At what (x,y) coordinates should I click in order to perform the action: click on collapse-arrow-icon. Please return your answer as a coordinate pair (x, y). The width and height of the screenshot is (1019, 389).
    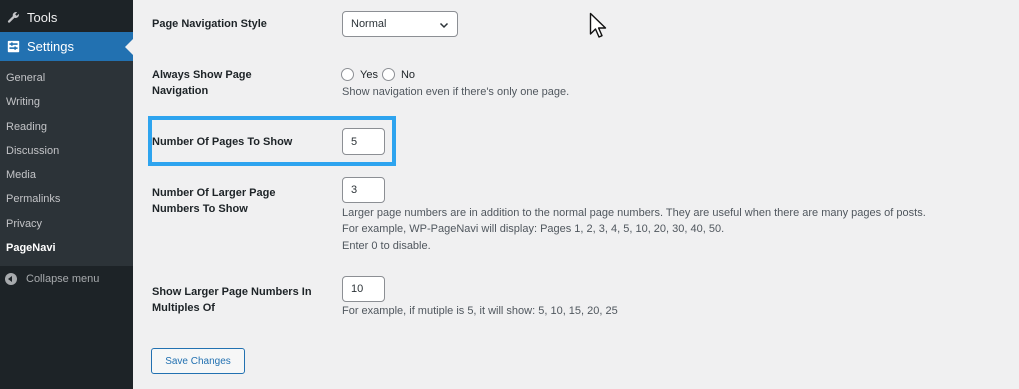
    Looking at the image, I should click on (11, 279).